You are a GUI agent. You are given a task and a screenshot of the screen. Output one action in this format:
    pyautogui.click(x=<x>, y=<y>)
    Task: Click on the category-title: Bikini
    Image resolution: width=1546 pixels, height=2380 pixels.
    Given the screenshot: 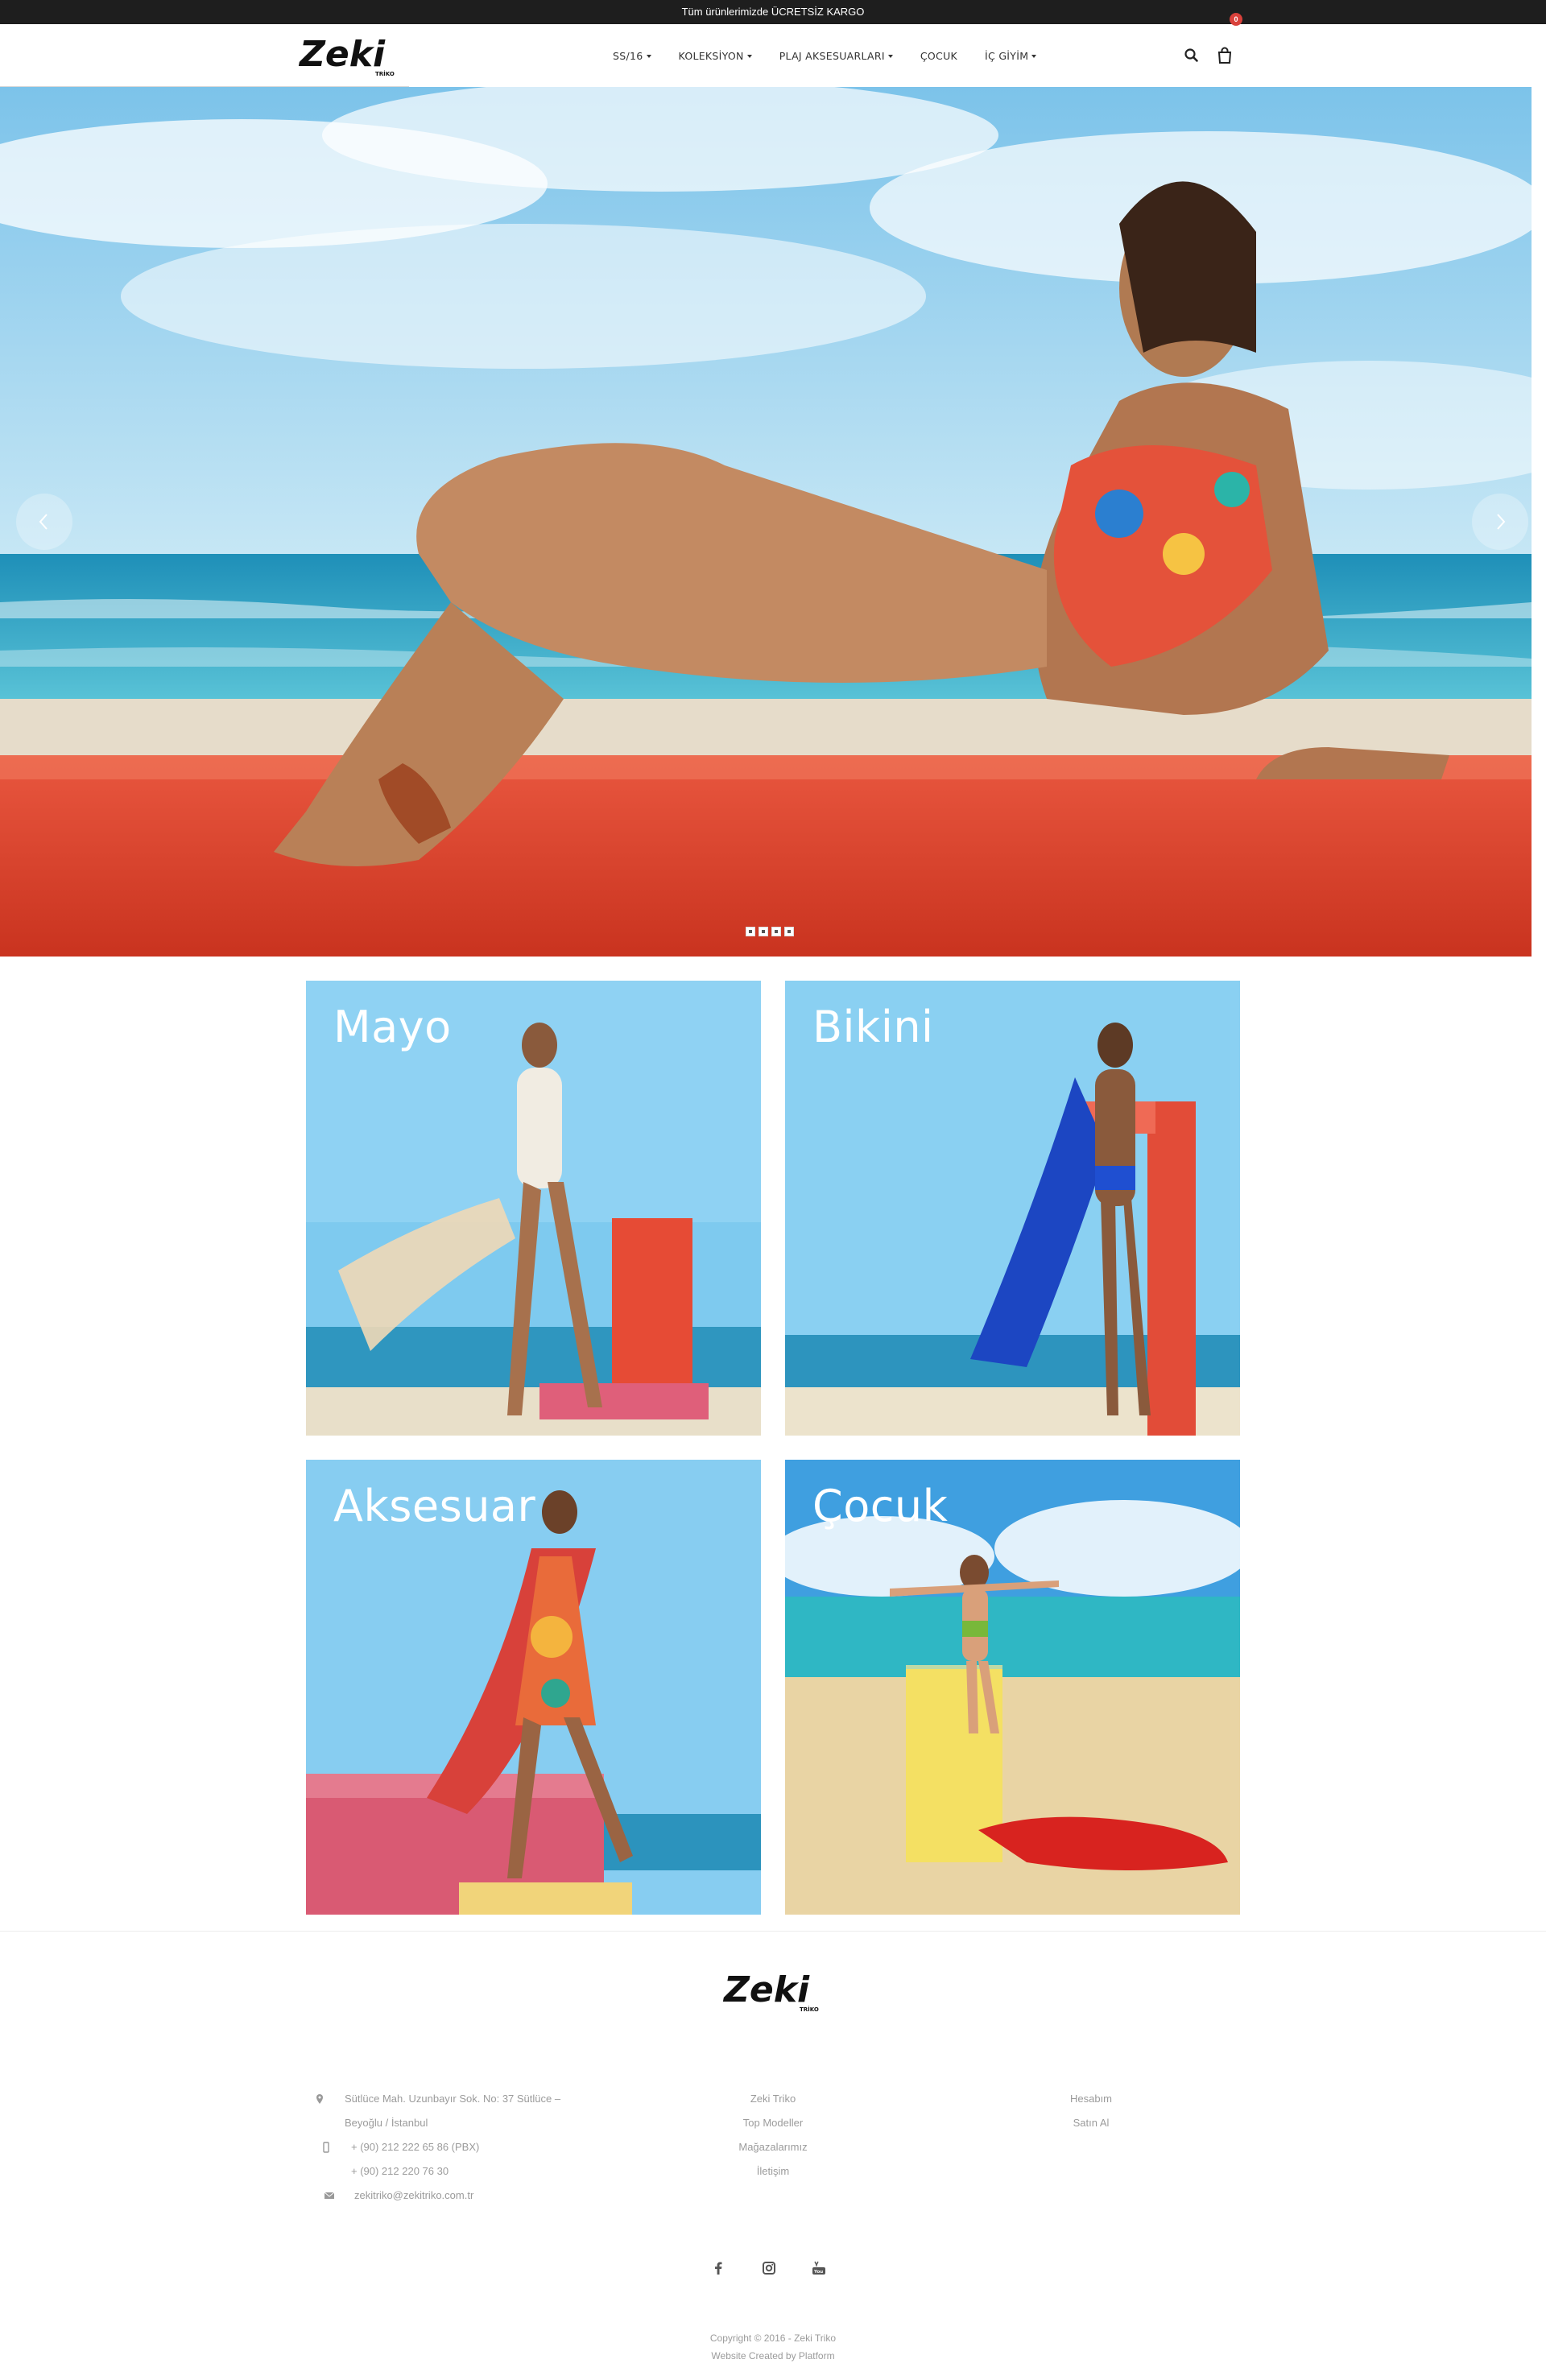 What is the action you would take?
    pyautogui.click(x=873, y=1027)
    